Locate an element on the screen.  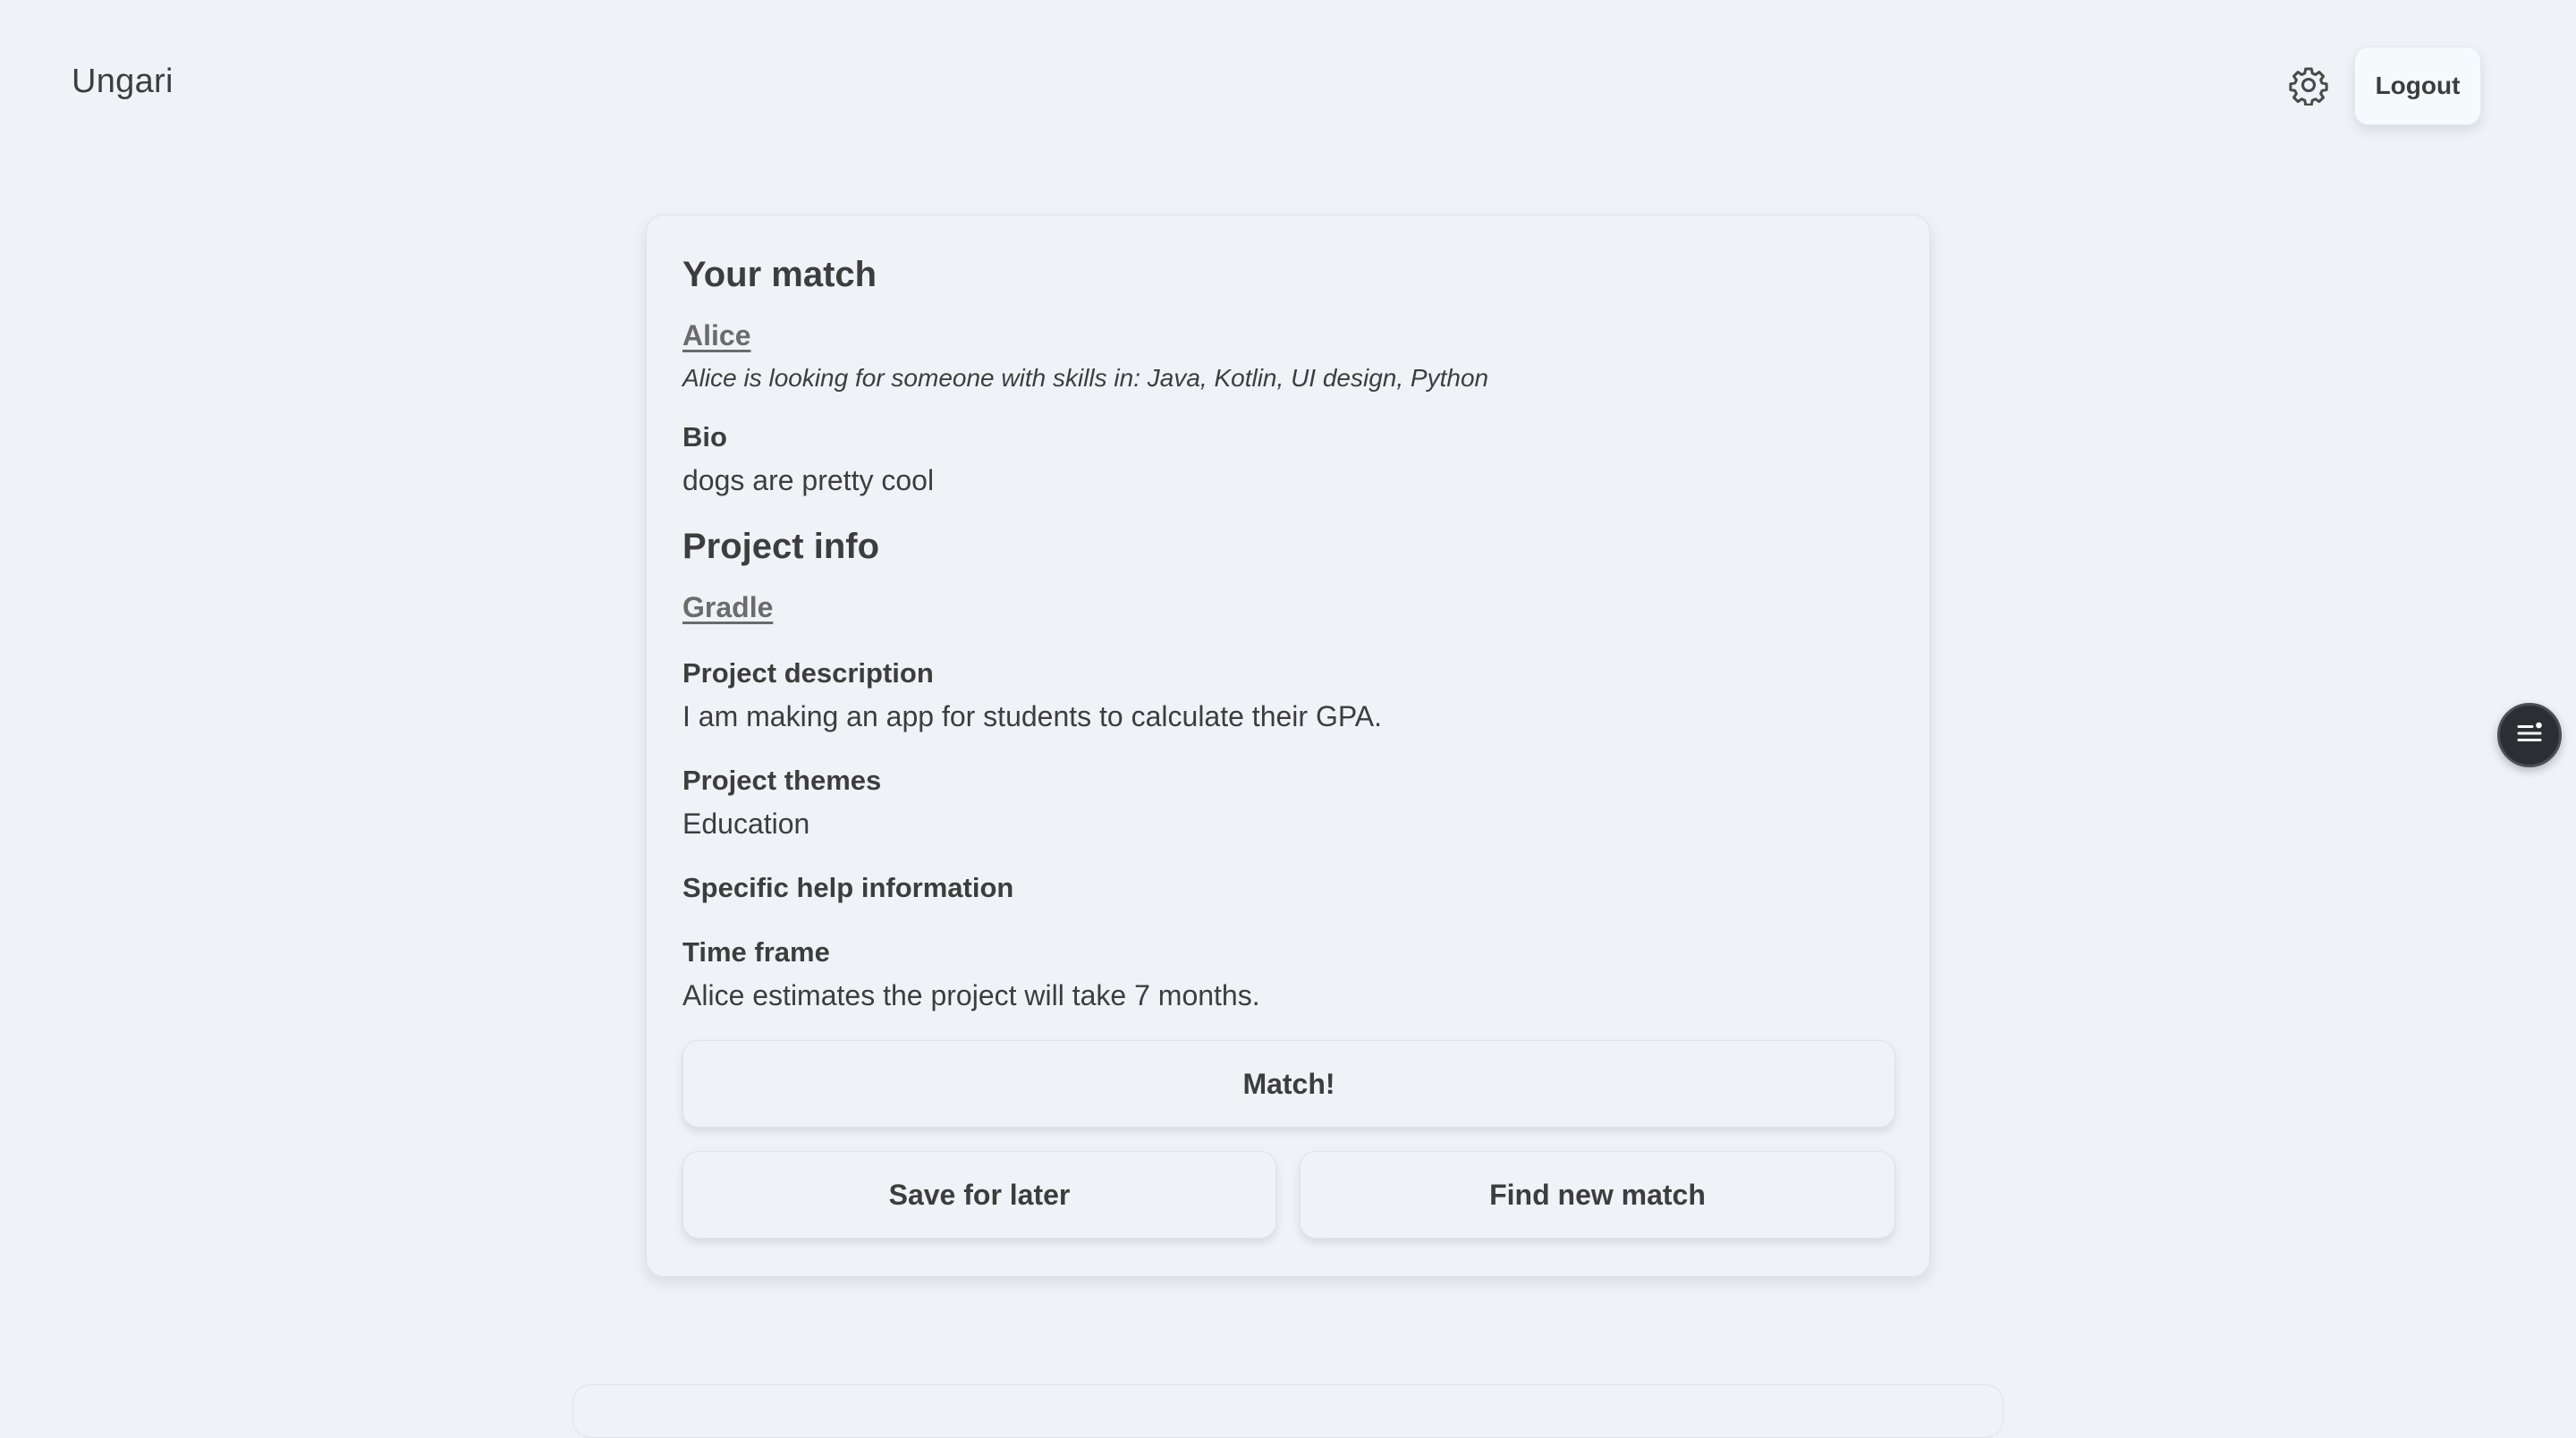
project-themes-label: Project themes is located at coordinates (782, 780).